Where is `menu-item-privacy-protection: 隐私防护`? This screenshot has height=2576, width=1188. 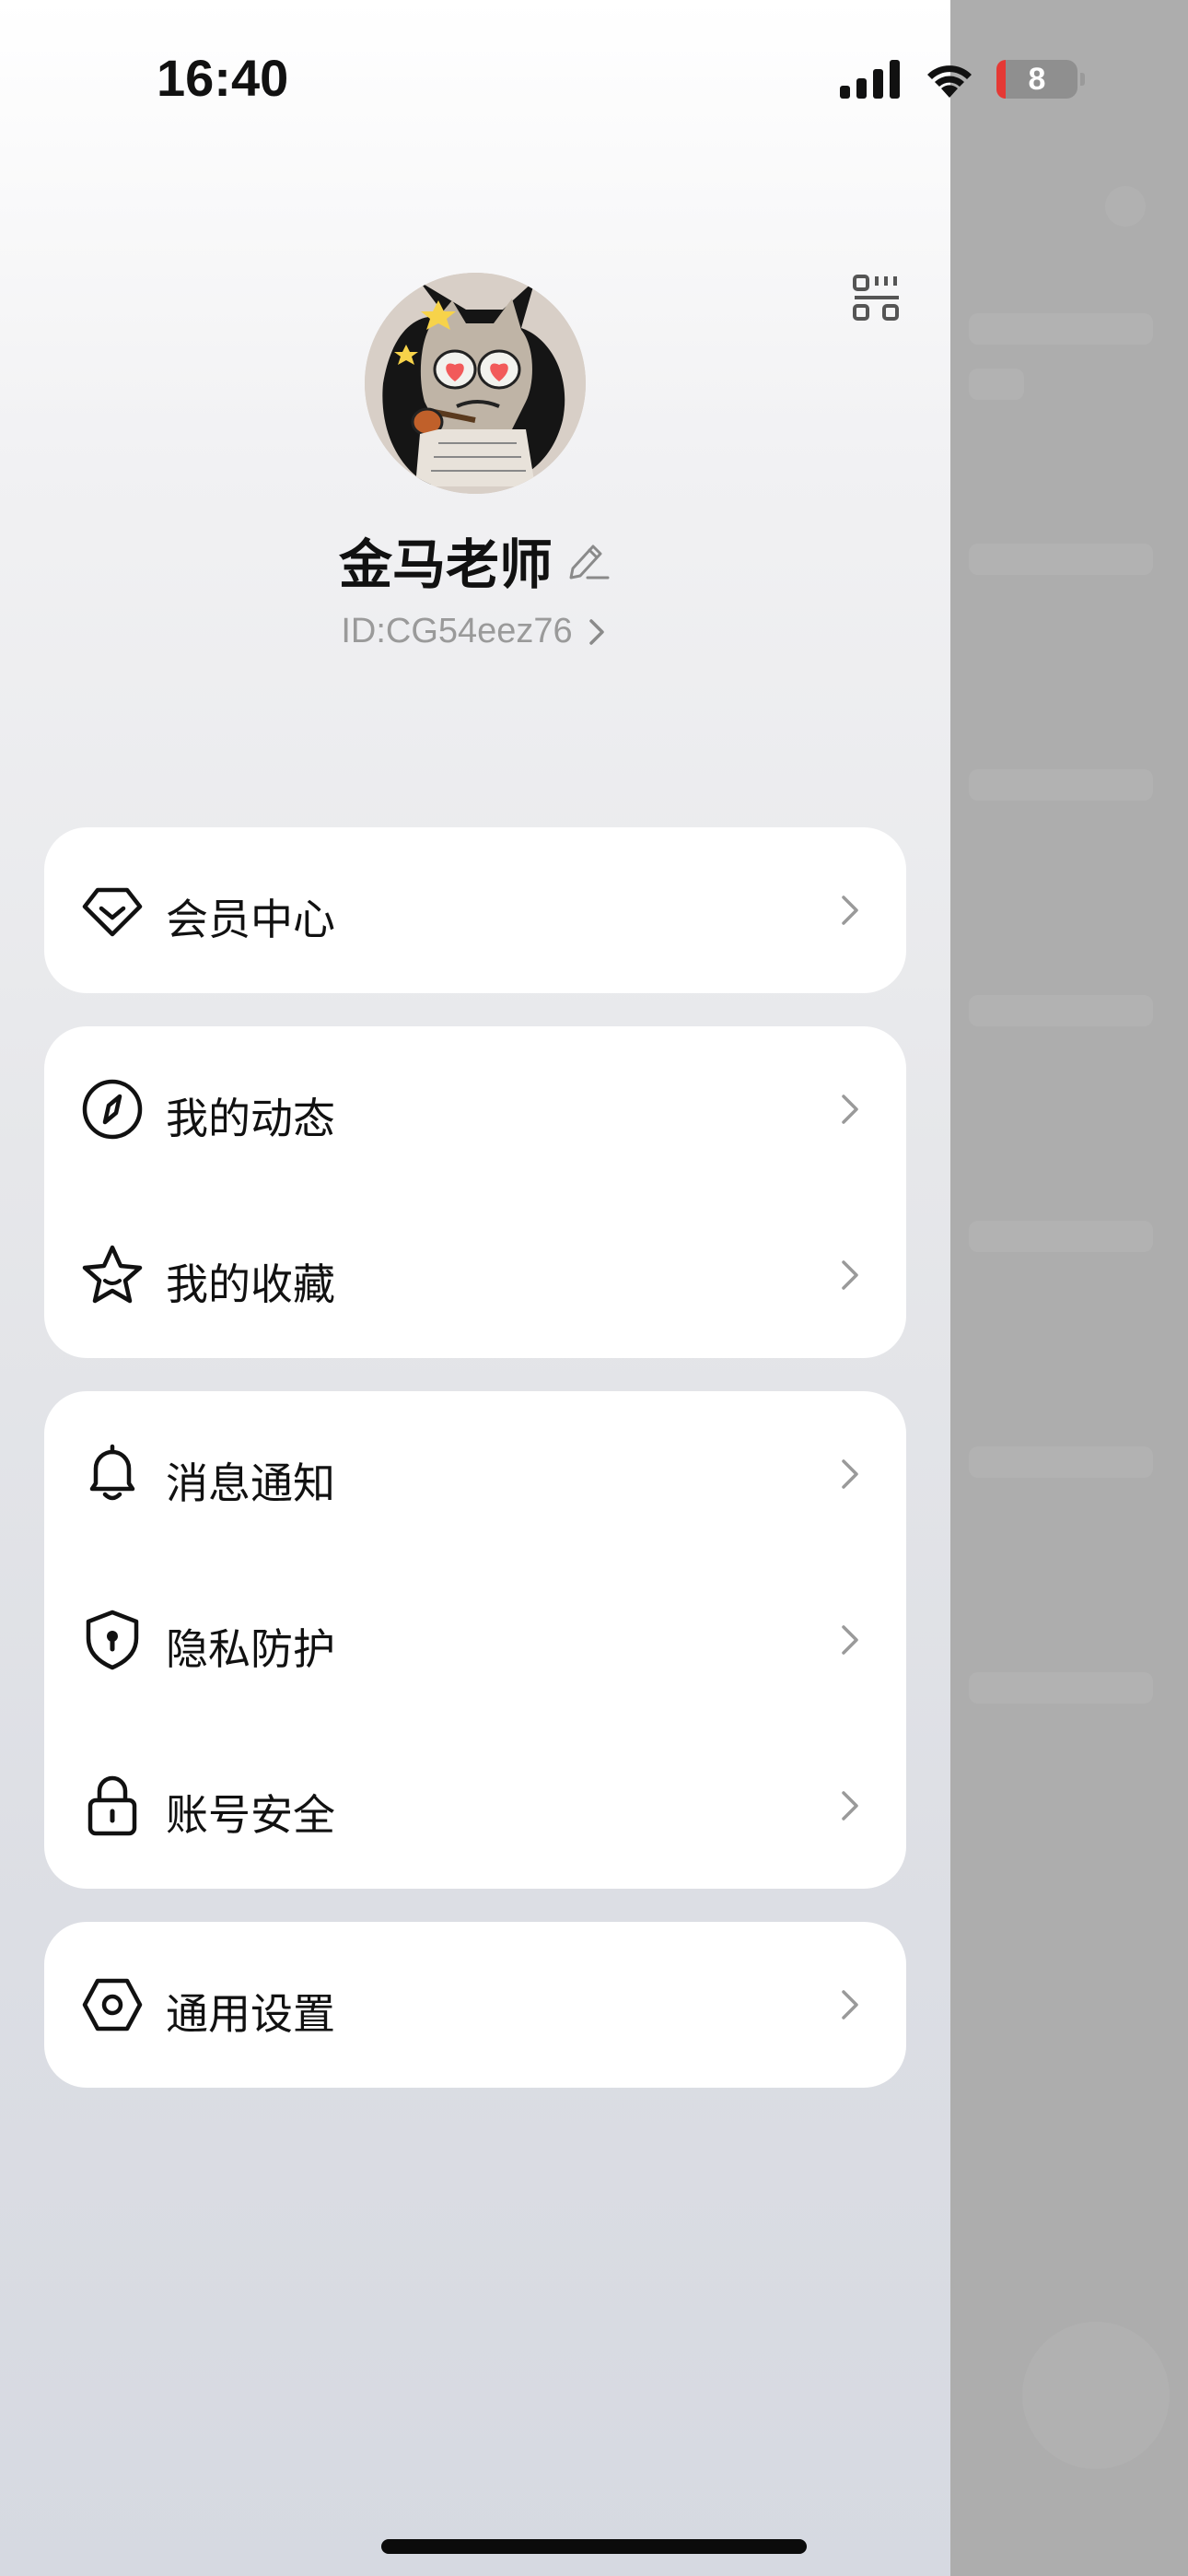
menu-item-privacy-protection: 隐私防护 is located at coordinates (475, 1640).